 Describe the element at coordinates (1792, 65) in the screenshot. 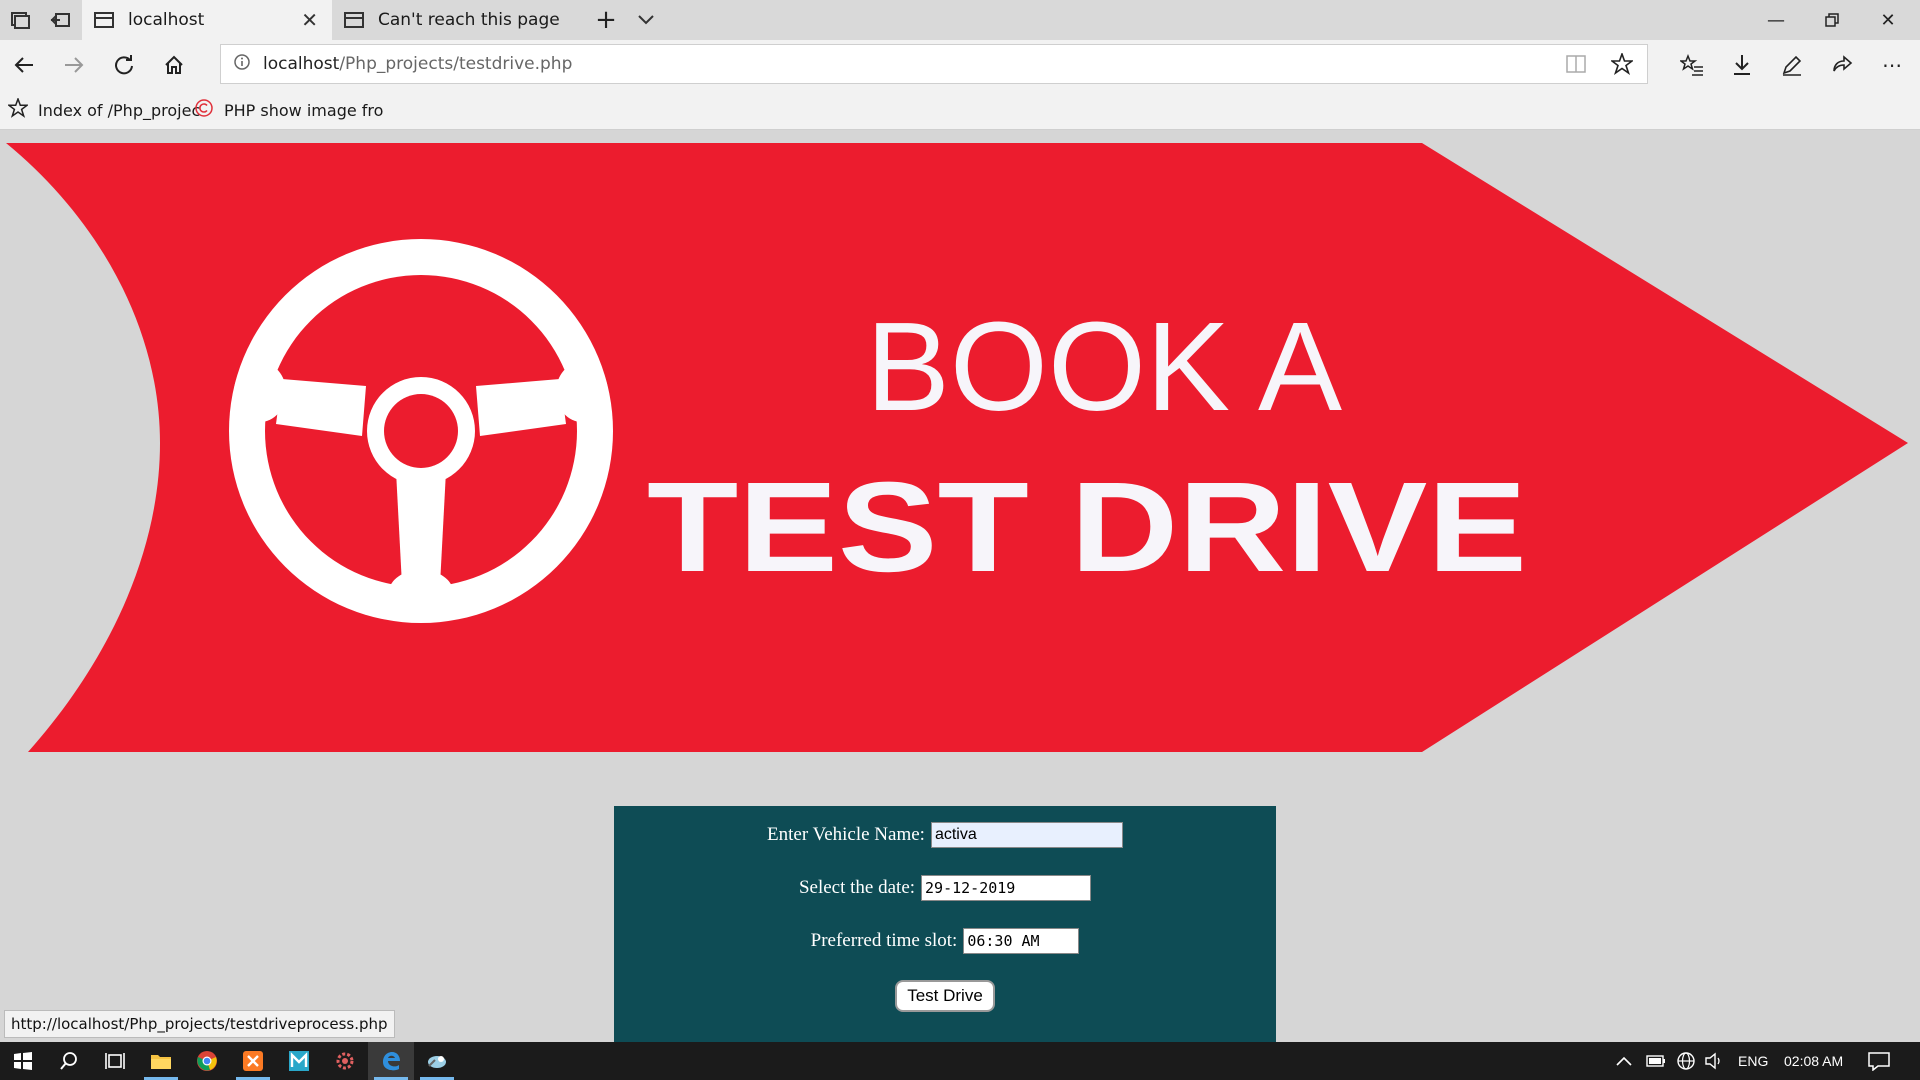

I see `web-note-icon` at that location.